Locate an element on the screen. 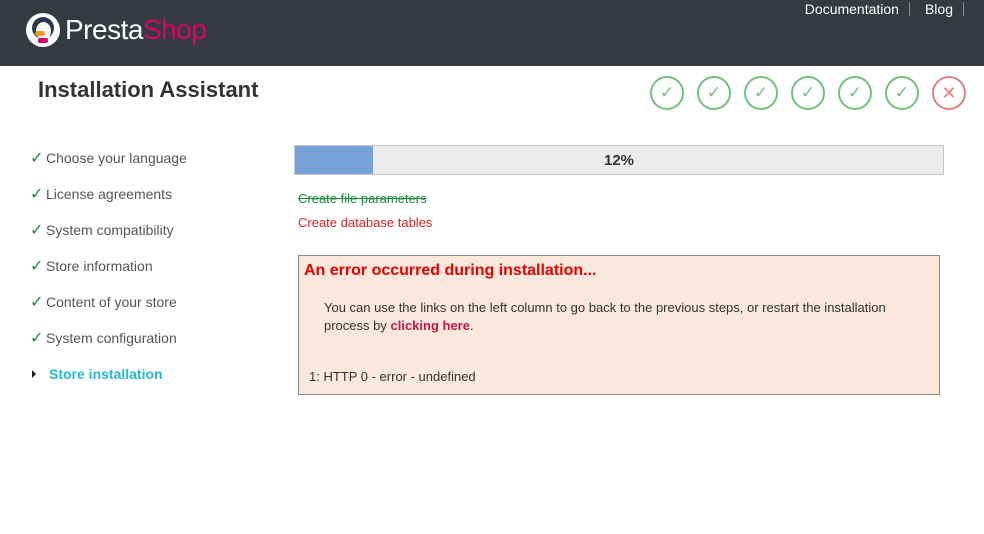 This screenshot has width=984, height=534. sidebar-item-license-agreements: ✓ License agreements is located at coordinates (150, 194).